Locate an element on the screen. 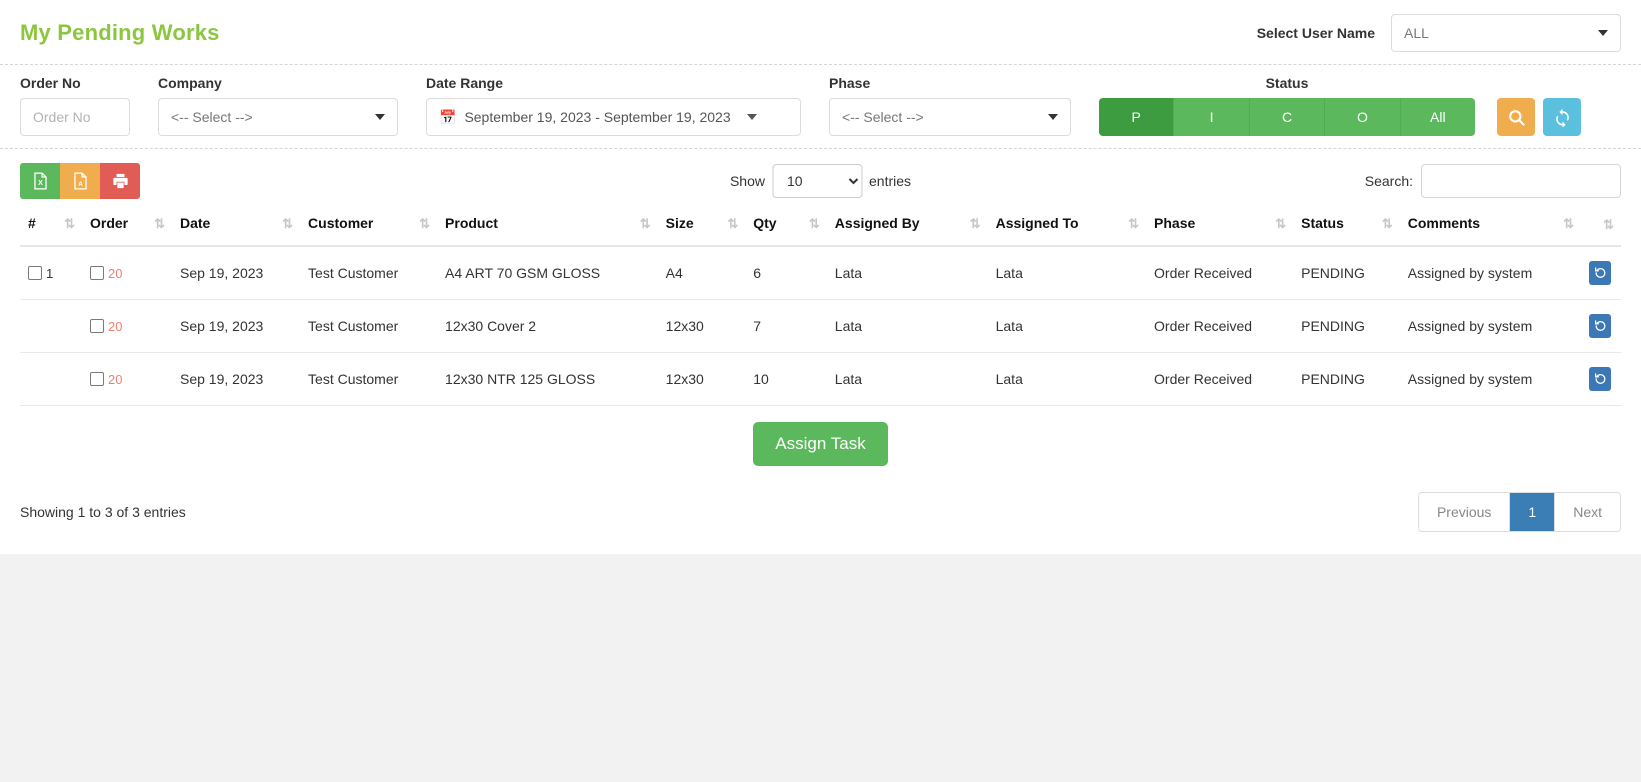 The width and height of the screenshot is (1641, 782). search-submit-button is located at coordinates (1516, 117).